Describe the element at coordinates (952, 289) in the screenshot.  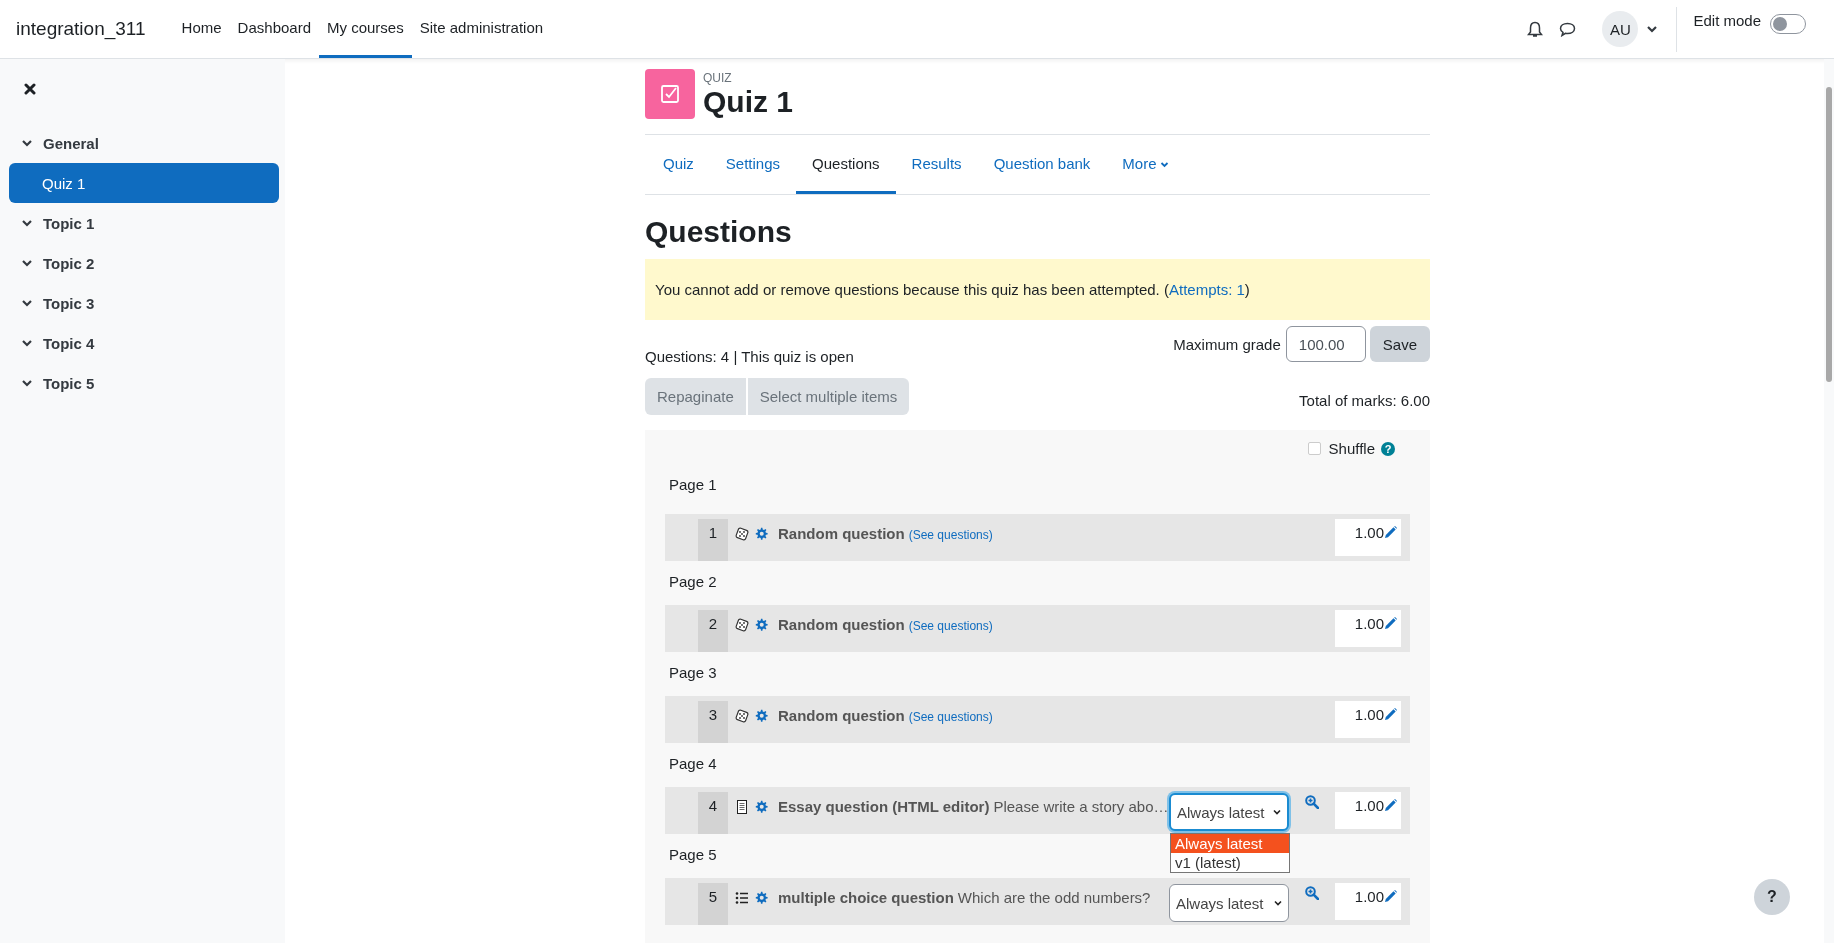
I see `alert-message: You cannot add or remove questions because this quiz has been attempted. (Attempts: 1)` at that location.